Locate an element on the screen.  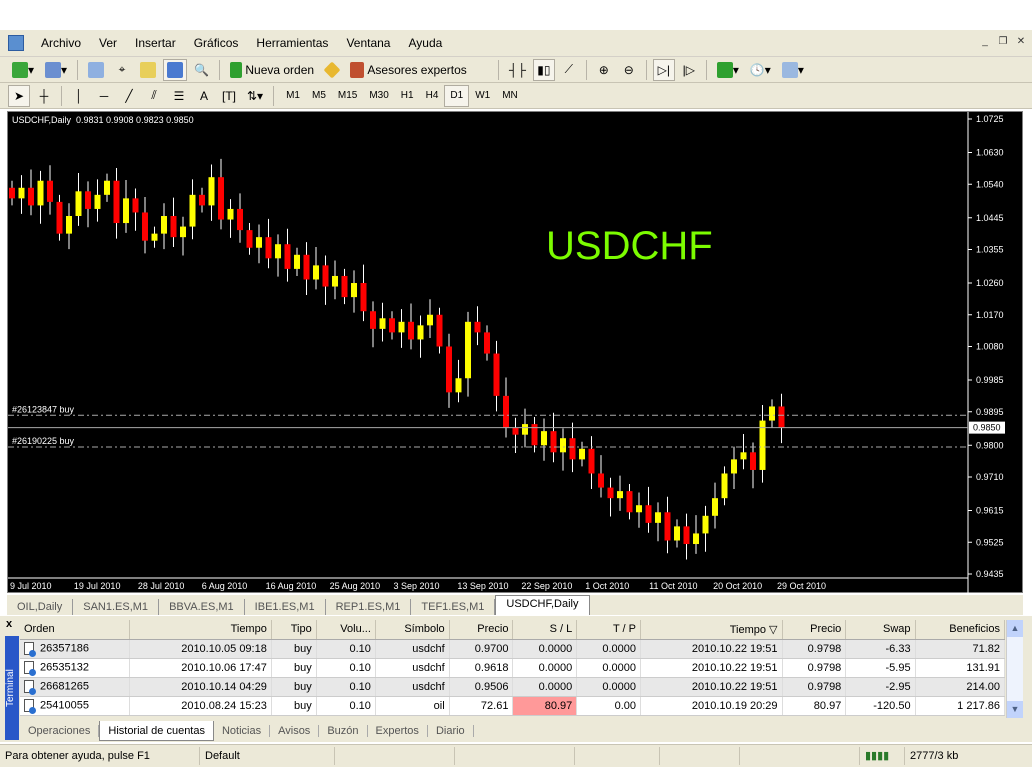
trendline-tool: ╱ is located at coordinates (129, 96).